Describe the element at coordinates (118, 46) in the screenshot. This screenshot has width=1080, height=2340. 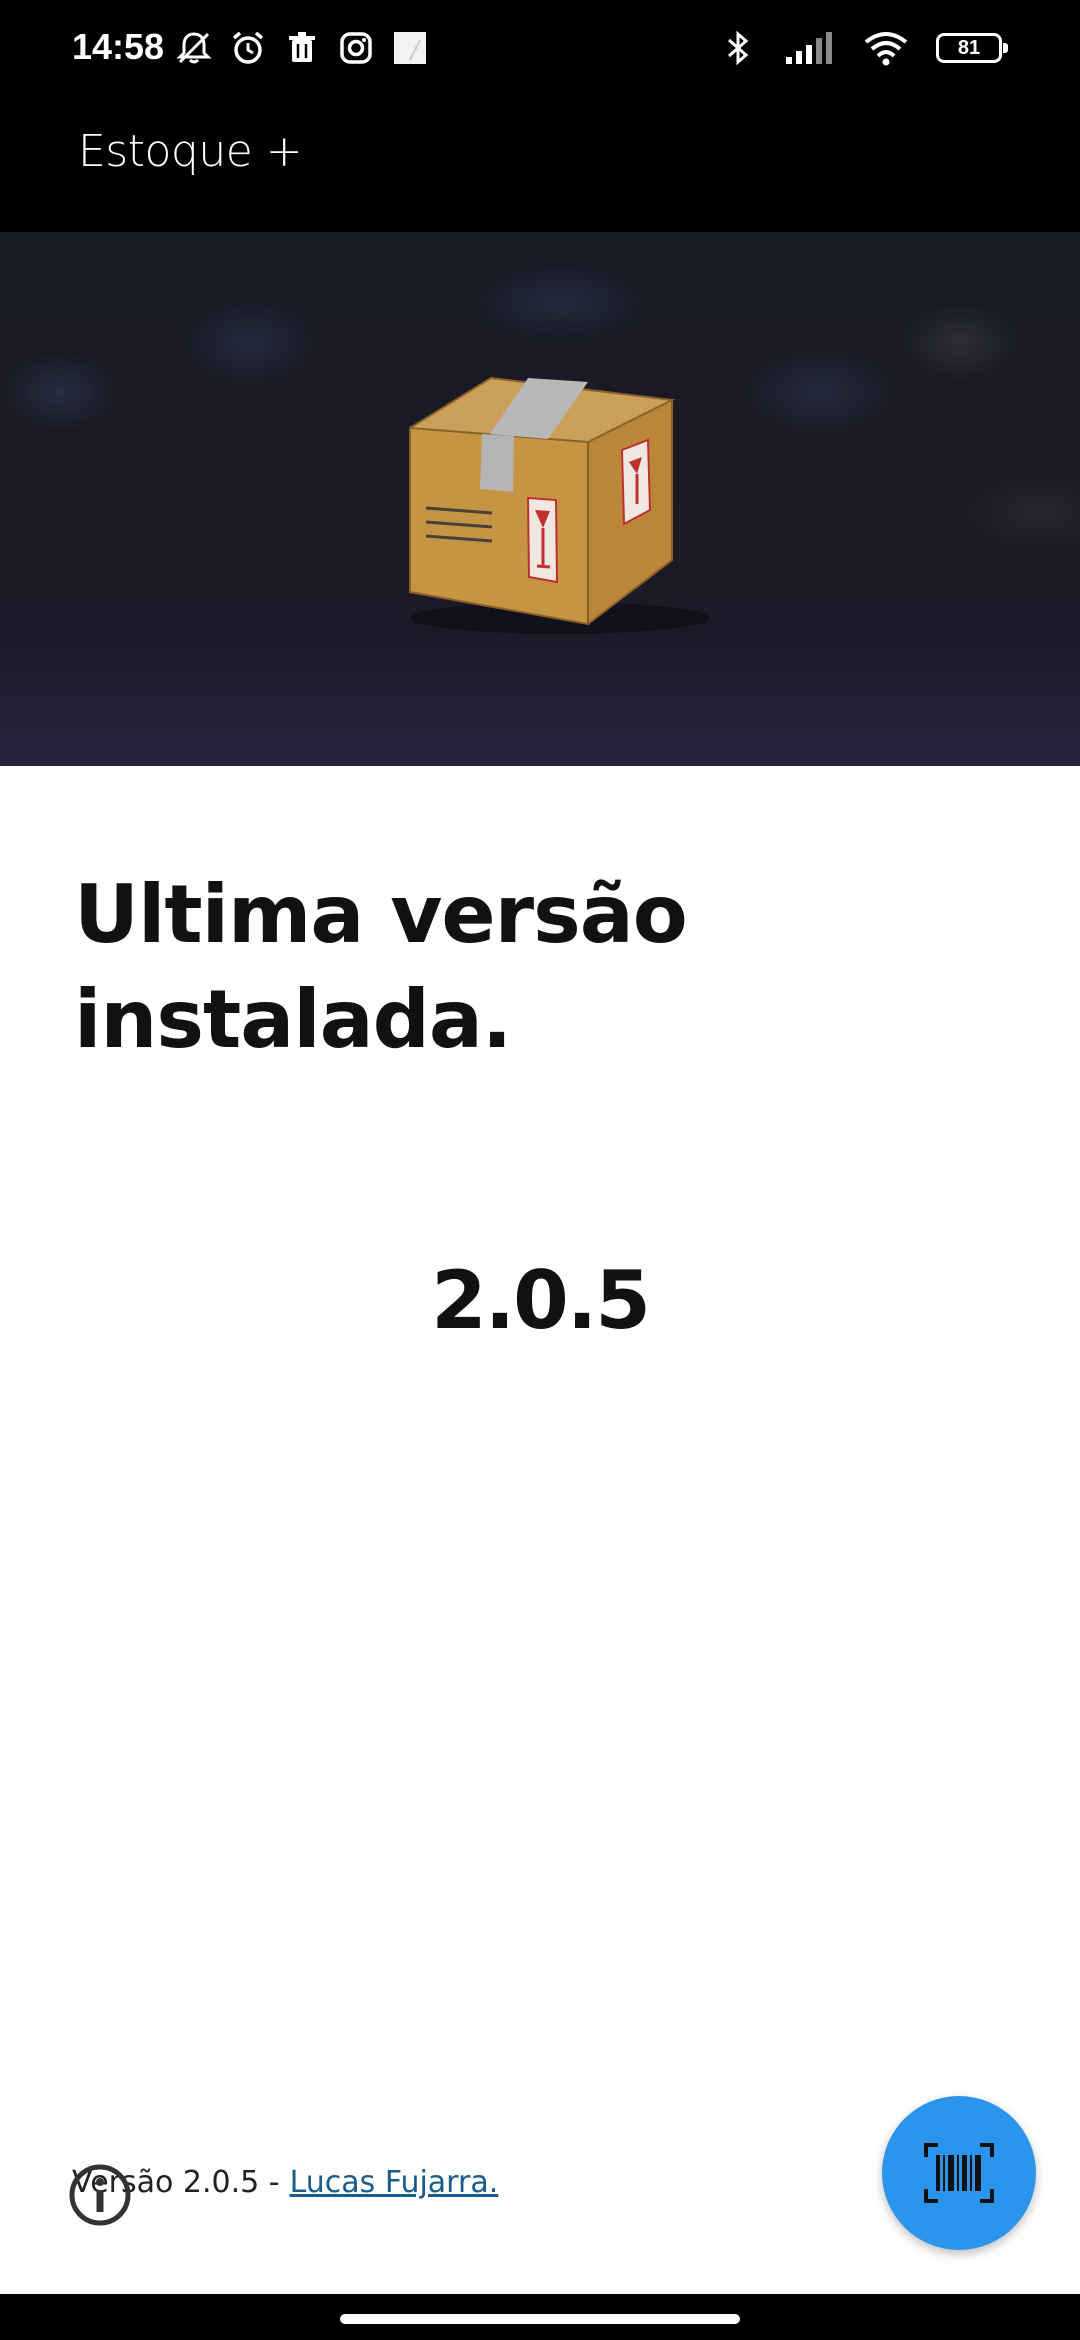
I see `status-time: 14:58` at that location.